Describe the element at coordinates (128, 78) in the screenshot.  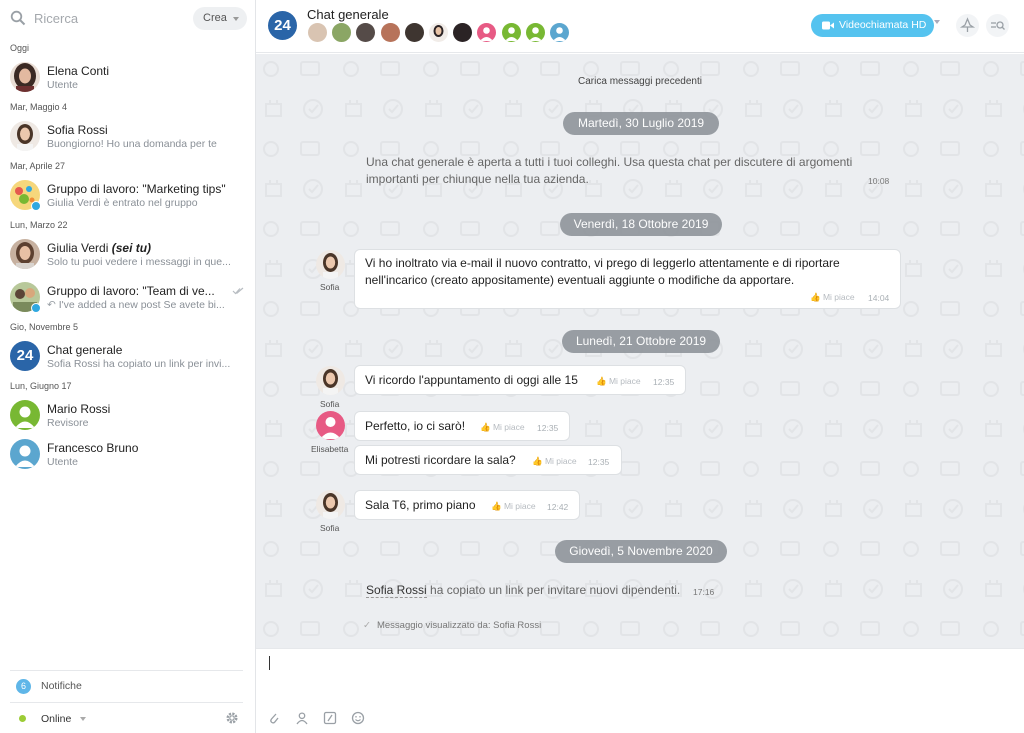
I see `chat-item-elena-conti: Elena Conti Utente` at that location.